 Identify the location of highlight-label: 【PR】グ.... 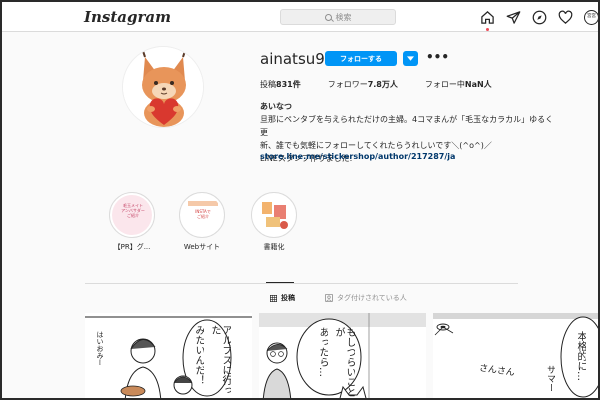
(132, 247).